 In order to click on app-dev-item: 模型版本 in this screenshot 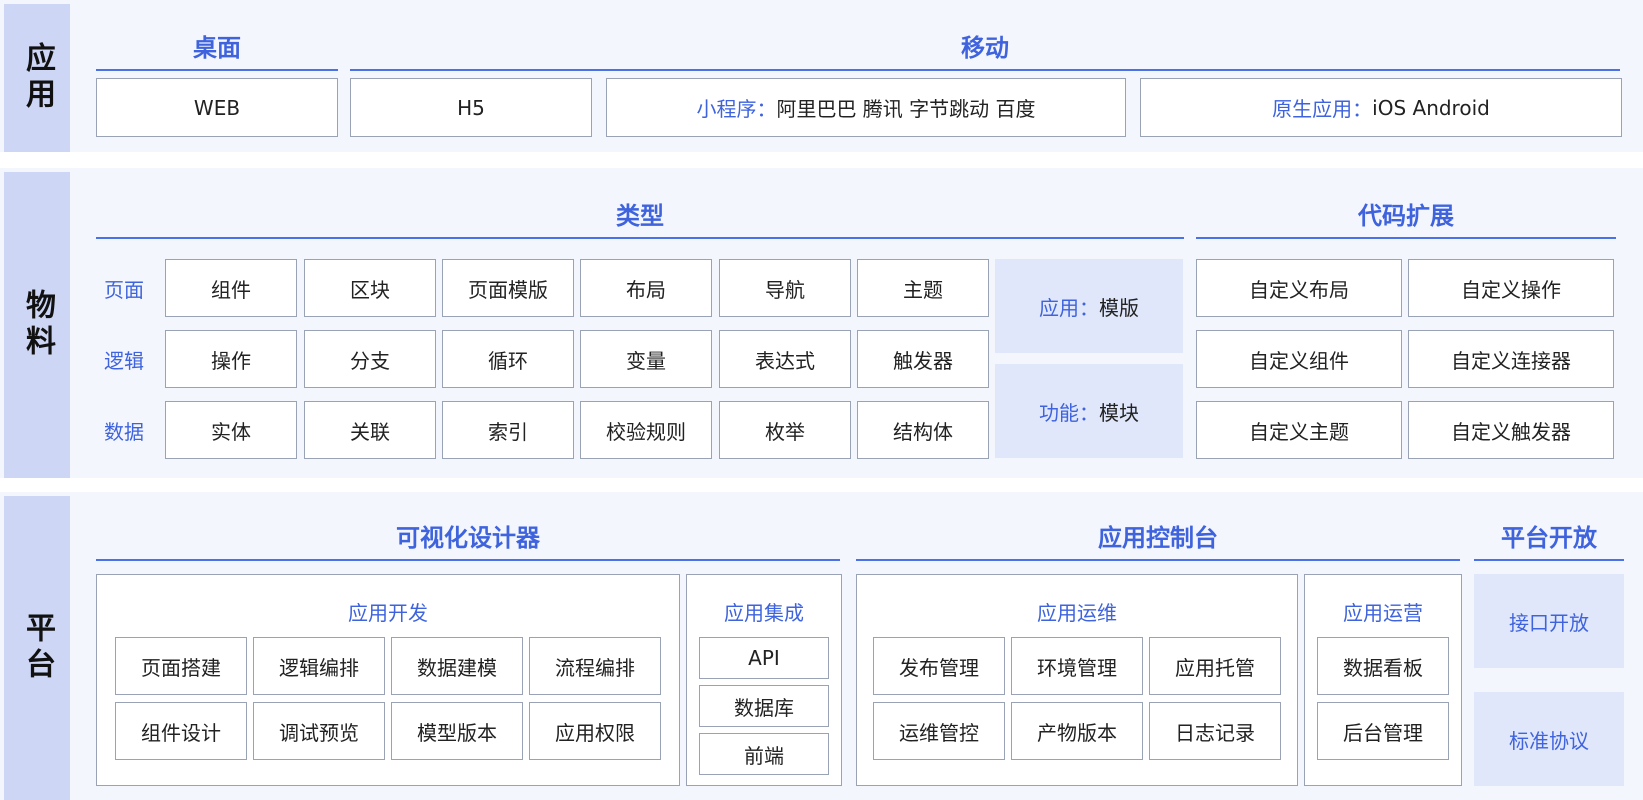, I will do `click(457, 731)`.